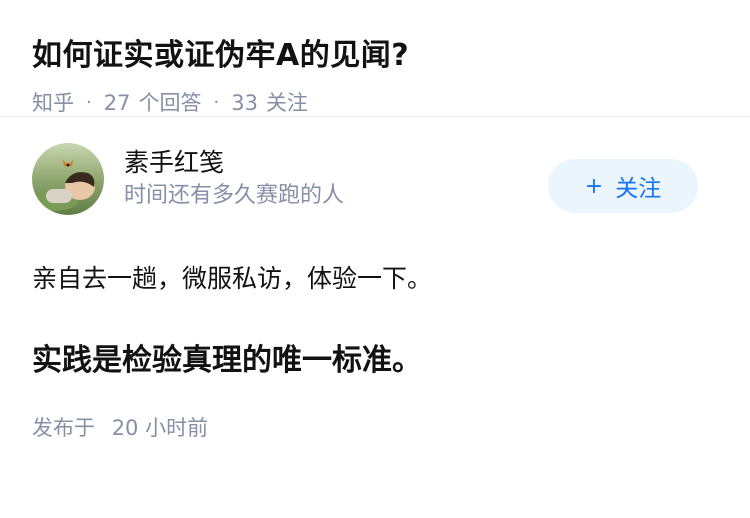  What do you see at coordinates (227, 360) in the screenshot?
I see `answer-paragraph-bold: 实践是检验真理的唯一标准。` at bounding box center [227, 360].